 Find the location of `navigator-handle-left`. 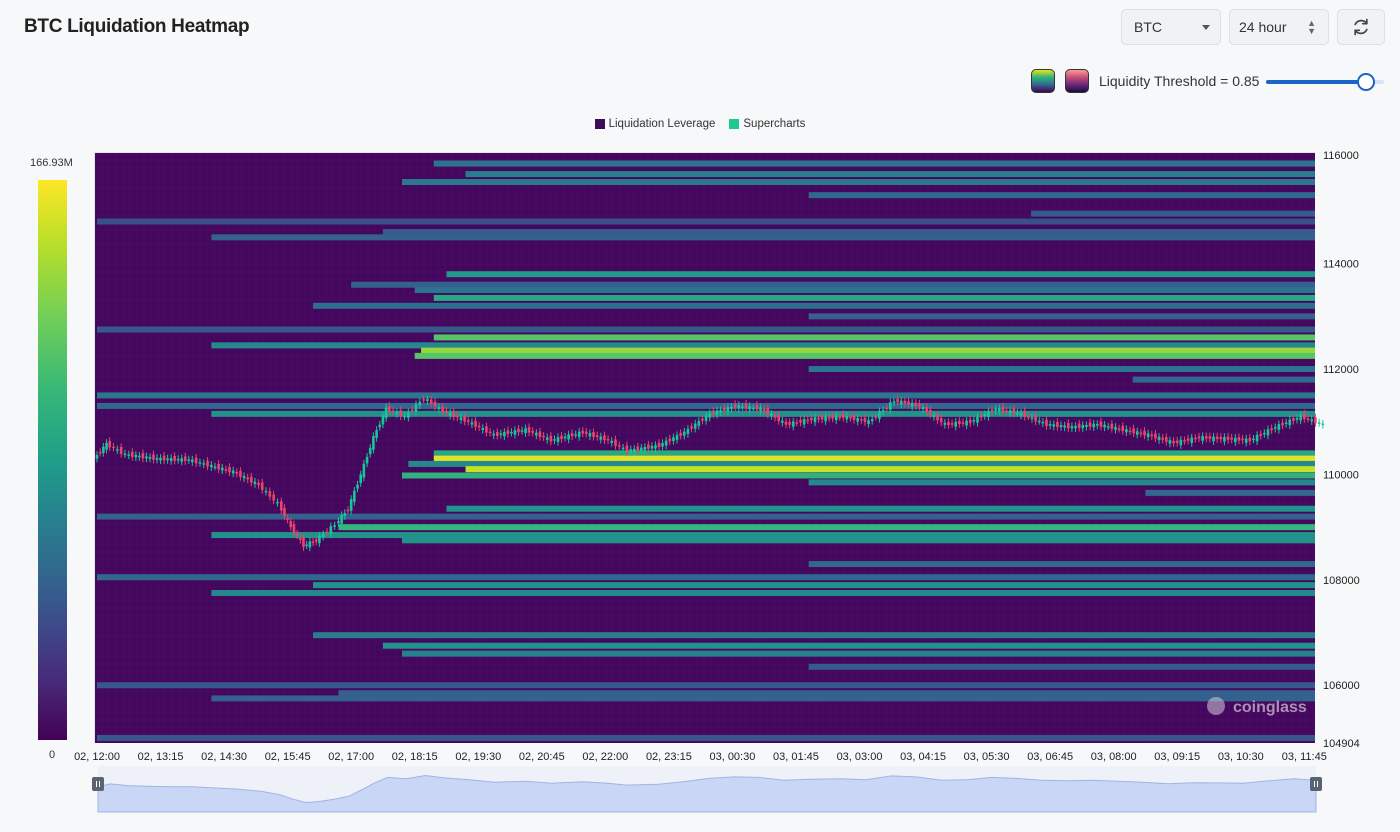

navigator-handle-left is located at coordinates (98, 784).